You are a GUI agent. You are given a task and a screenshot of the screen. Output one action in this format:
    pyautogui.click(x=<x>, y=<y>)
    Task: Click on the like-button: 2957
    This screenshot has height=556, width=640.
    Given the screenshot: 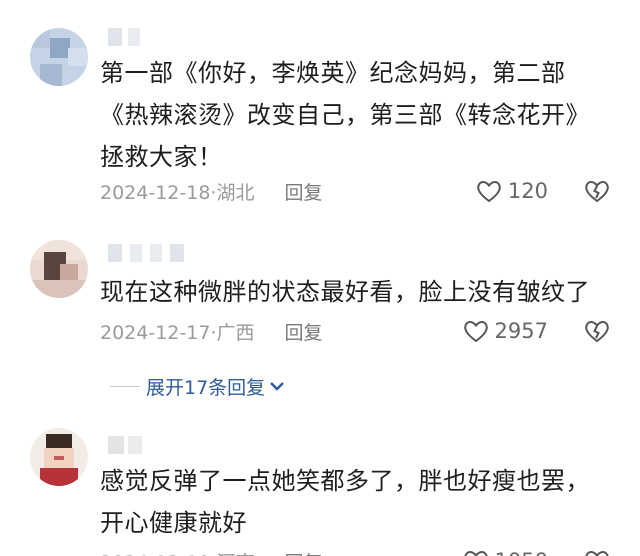 What is the action you would take?
    pyautogui.click(x=505, y=331)
    